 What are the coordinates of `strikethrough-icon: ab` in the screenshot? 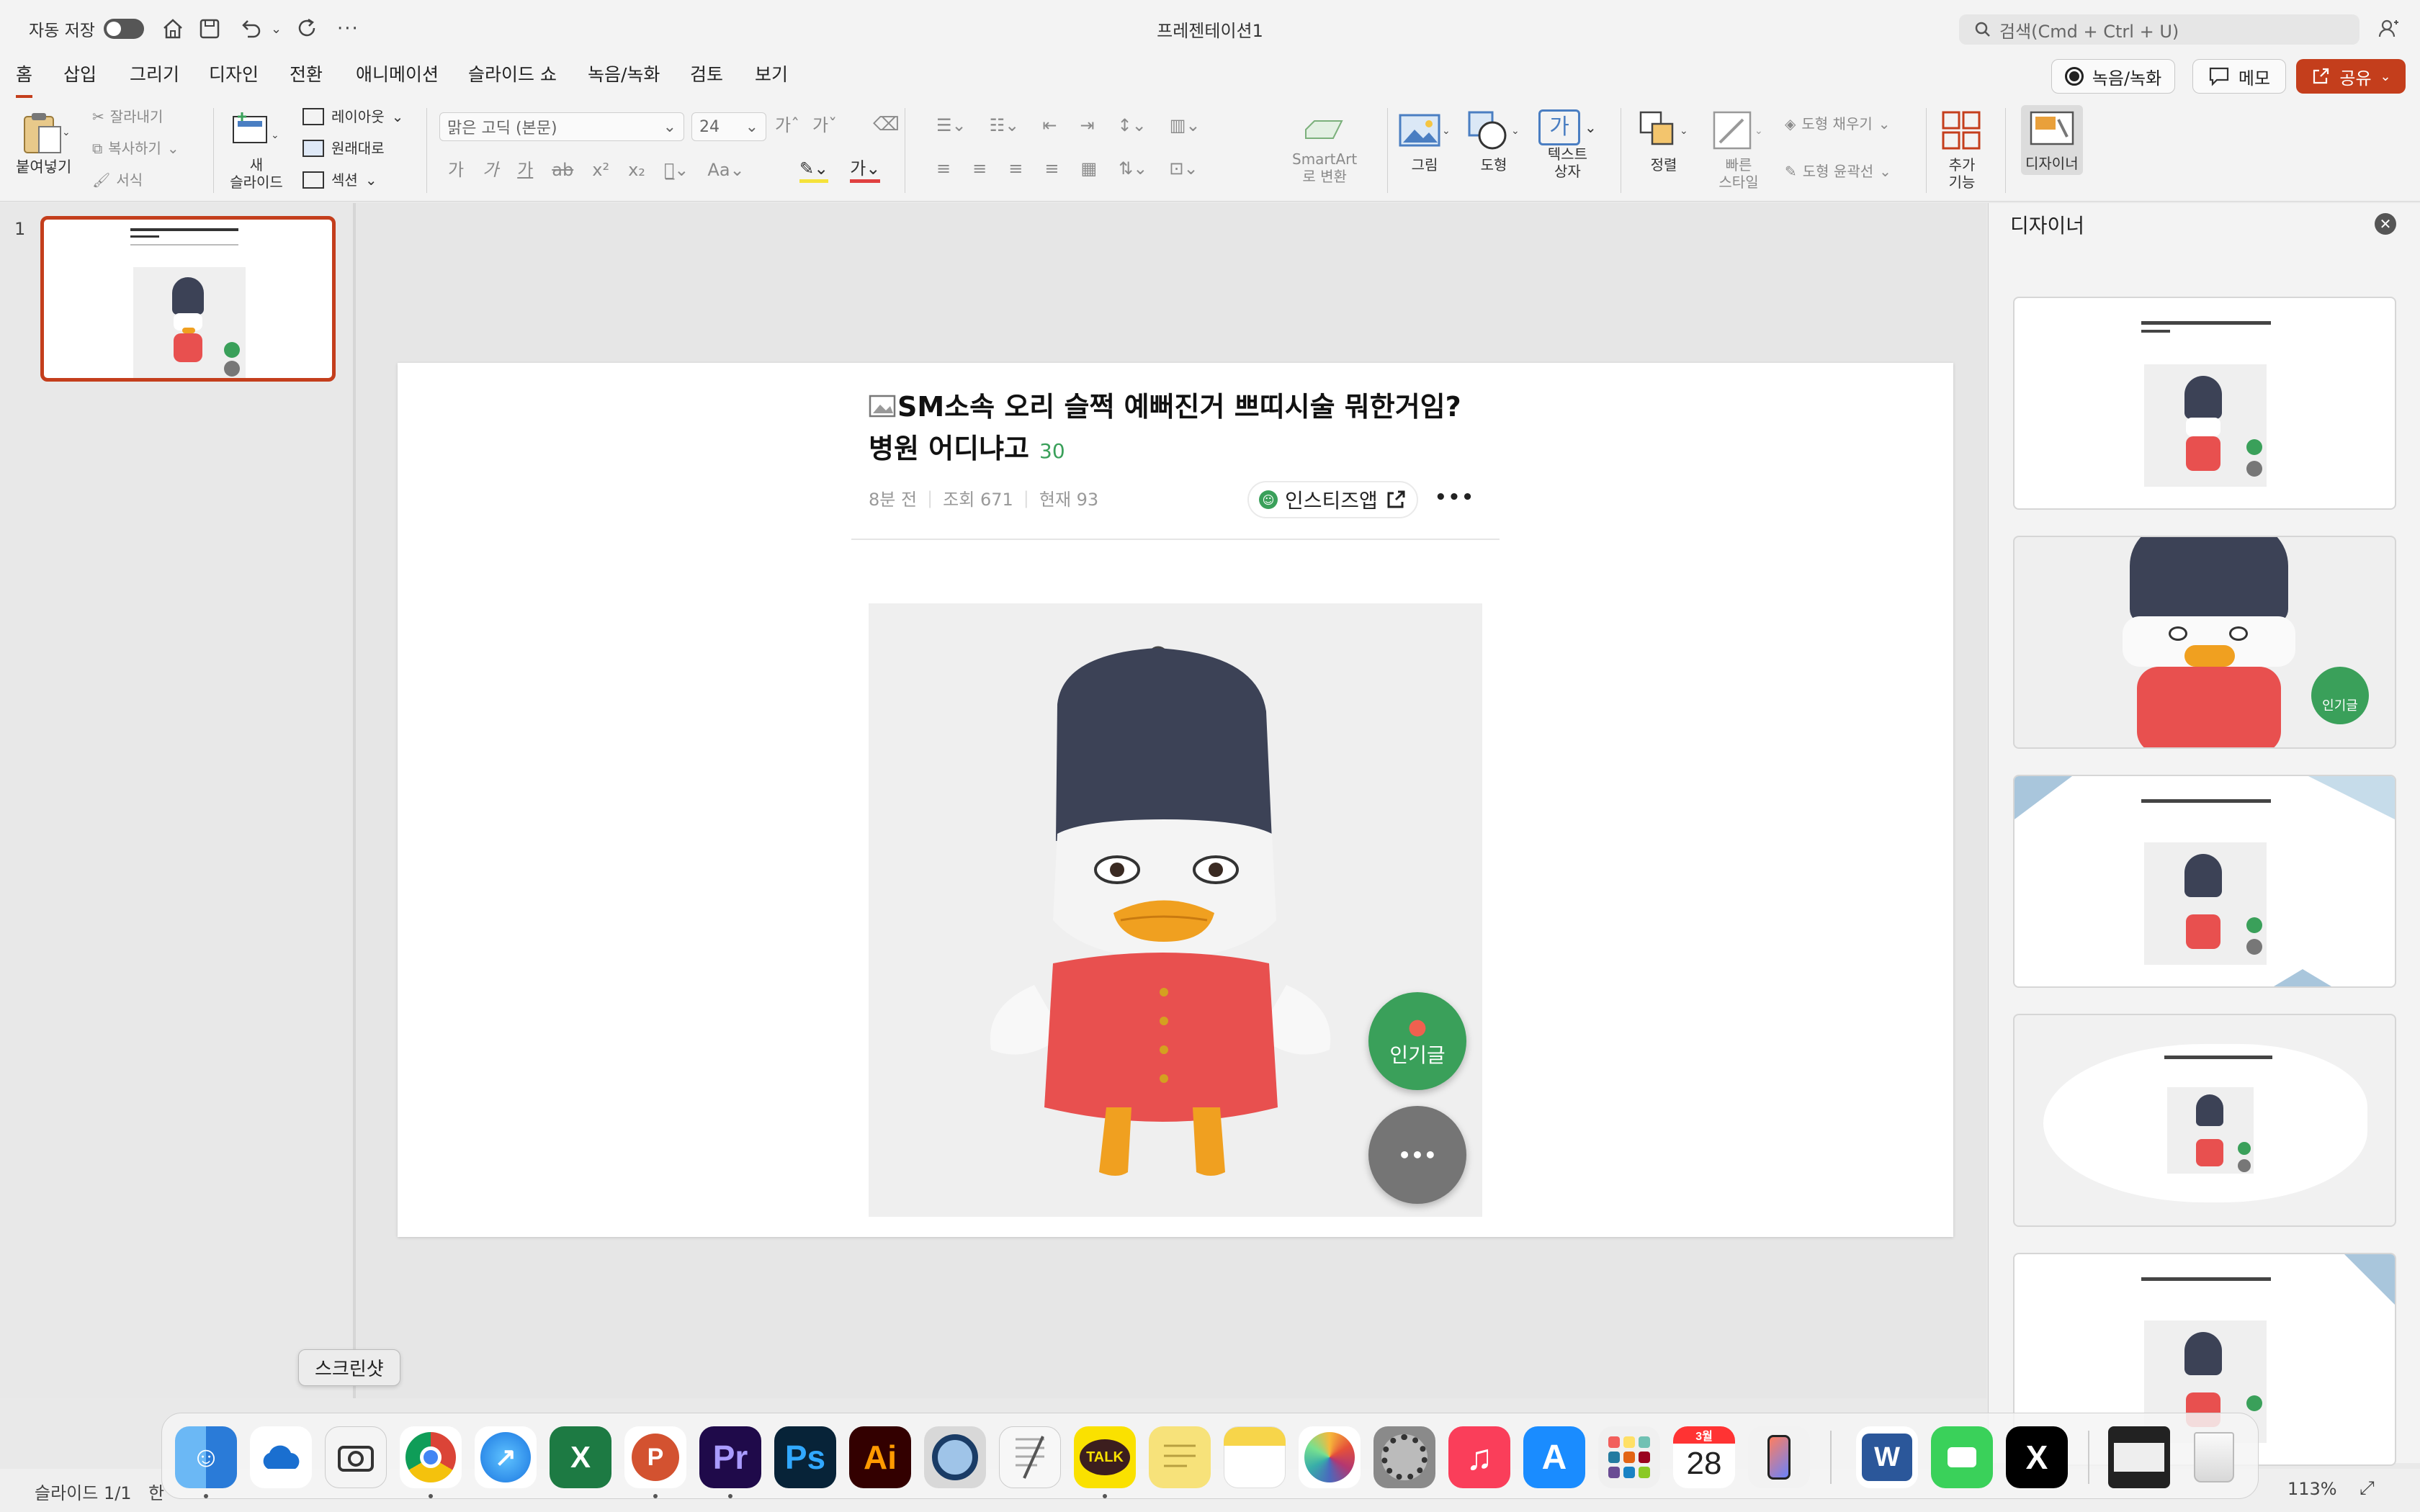 It's located at (562, 170).